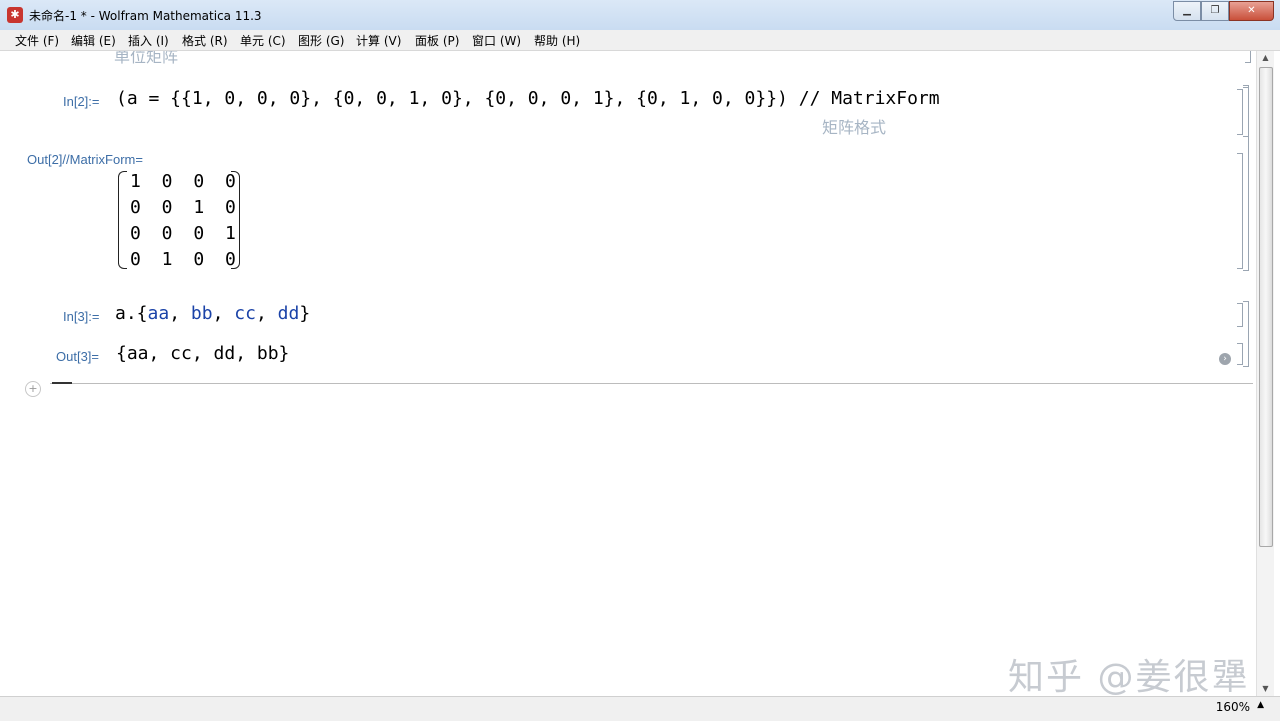 This screenshot has height=721, width=1280. I want to click on status-bar: 160% ▲, so click(640, 708).